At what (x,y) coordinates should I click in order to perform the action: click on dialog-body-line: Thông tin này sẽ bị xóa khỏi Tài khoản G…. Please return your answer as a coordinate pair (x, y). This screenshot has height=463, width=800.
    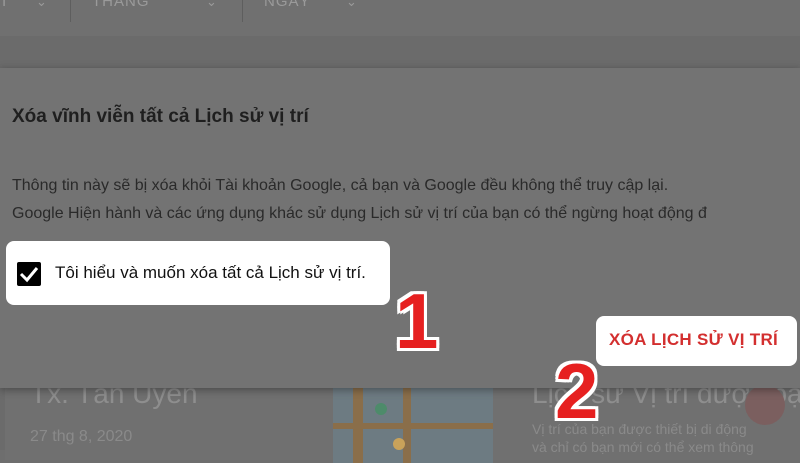
    Looking at the image, I should click on (340, 185).